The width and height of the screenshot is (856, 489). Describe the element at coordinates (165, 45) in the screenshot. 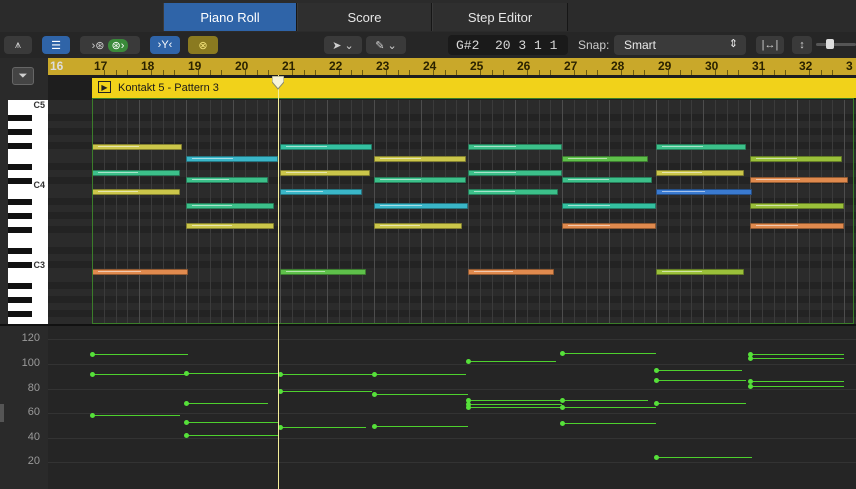

I see `catch-button: ›Y‹` at that location.